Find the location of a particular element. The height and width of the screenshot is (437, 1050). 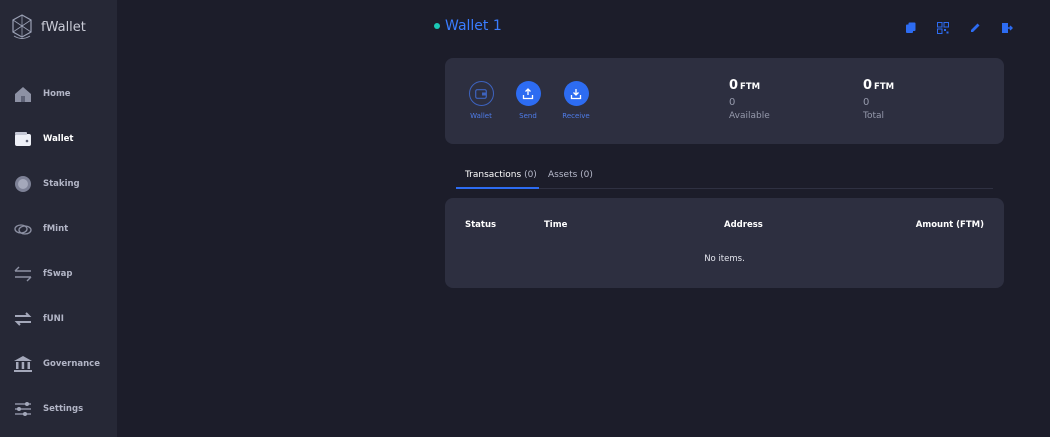

tab-bar: Transactions (0) Assets (0) is located at coordinates (724, 177).